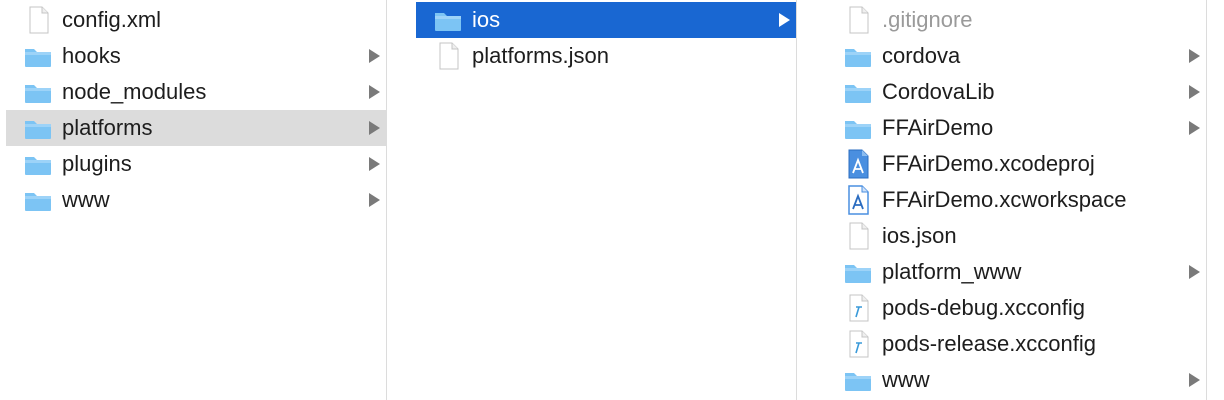 The image size is (1224, 400). What do you see at coordinates (988, 163) in the screenshot?
I see `item-label: FFAirDemo.xcodeproj` at bounding box center [988, 163].